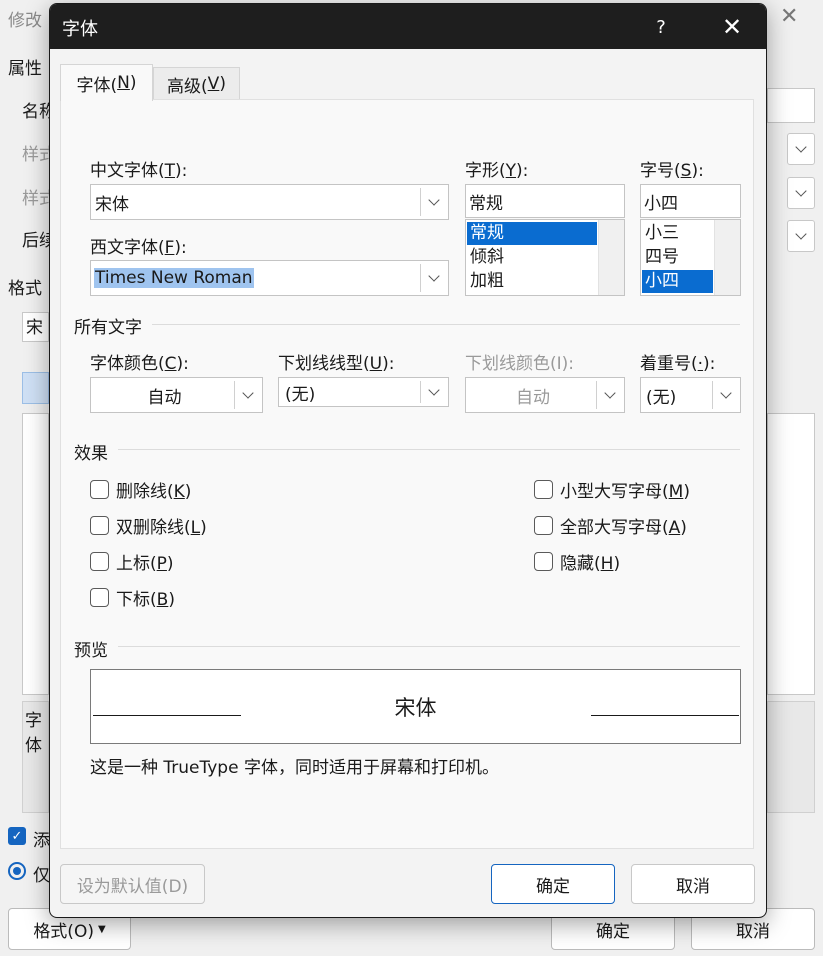  Describe the element at coordinates (727, 257) in the screenshot. I see `size-scrollbar` at that location.